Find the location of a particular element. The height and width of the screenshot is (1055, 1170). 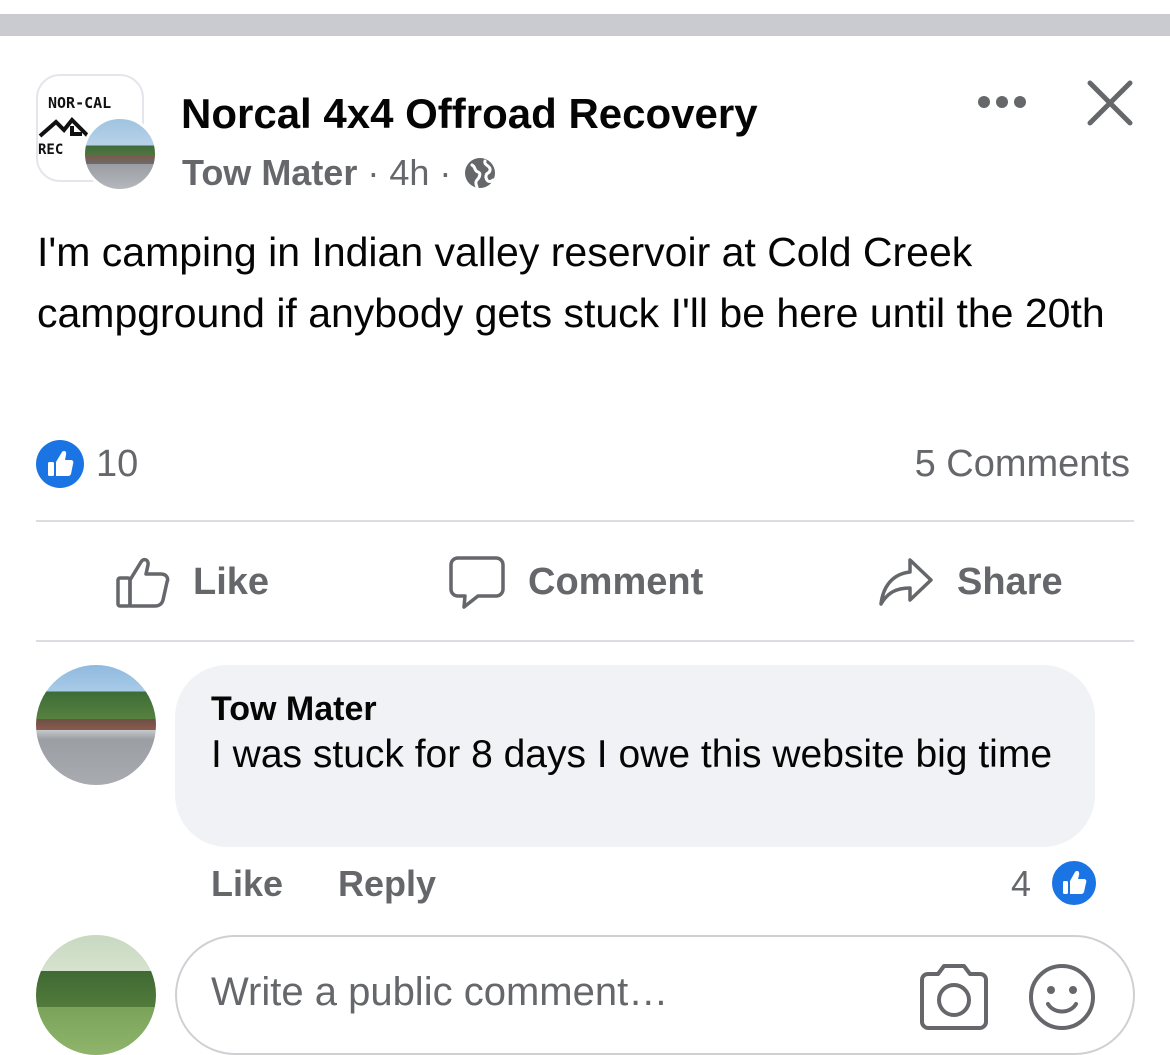

poster-avatar is located at coordinates (120, 154).